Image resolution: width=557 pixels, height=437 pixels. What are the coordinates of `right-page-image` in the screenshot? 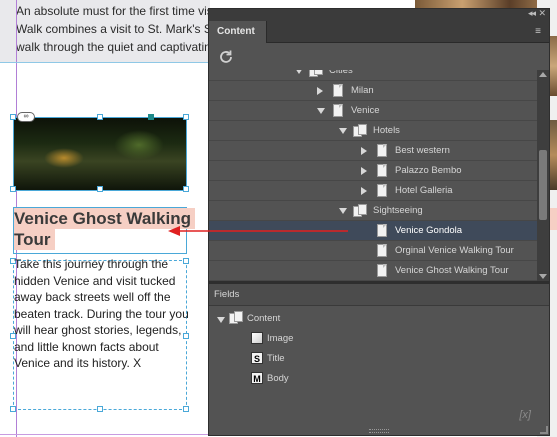 It's located at (486, 4).